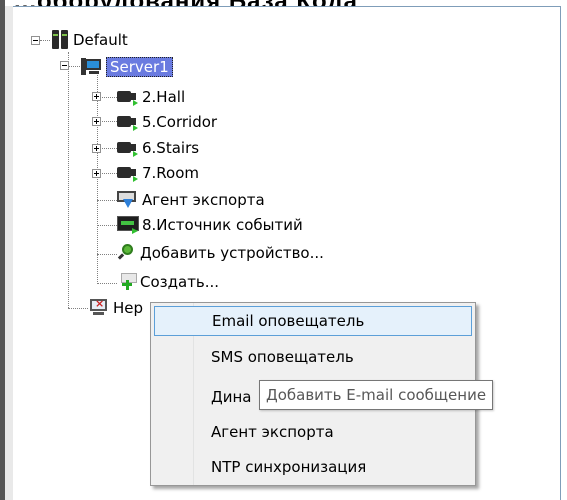 This screenshot has height=500, width=567. What do you see at coordinates (203, 200) in the screenshot?
I see `tree-node-label: Агент экспорта` at bounding box center [203, 200].